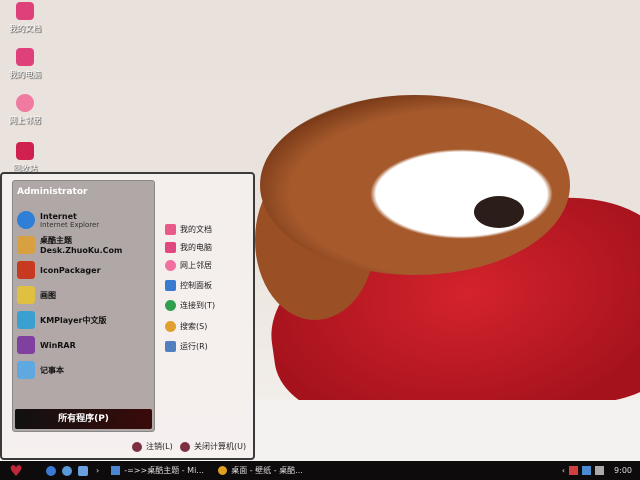 This screenshot has height=480, width=640. I want to click on power-icon, so click(185, 446).